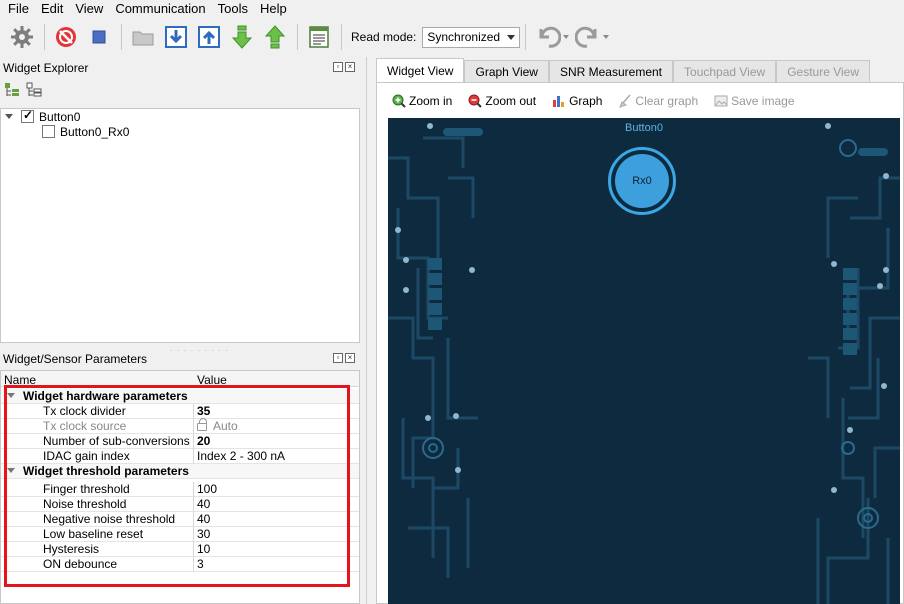 Image resolution: width=904 pixels, height=604 pixels. What do you see at coordinates (20, 380) in the screenshot?
I see `column-header-name: Name` at bounding box center [20, 380].